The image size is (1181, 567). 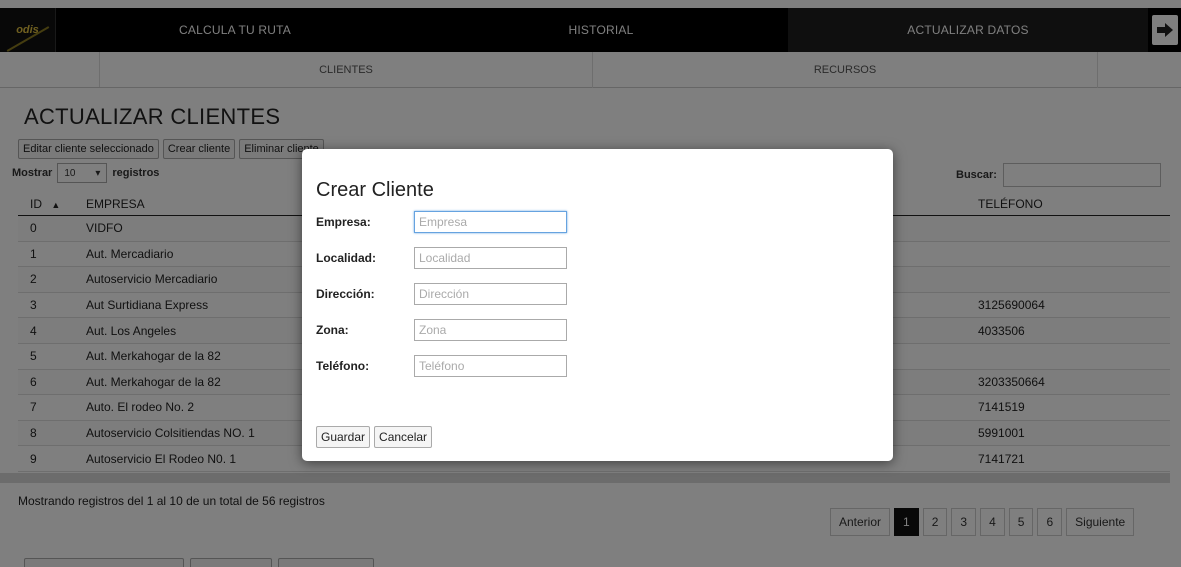 What do you see at coordinates (403, 437) in the screenshot?
I see `cancel-button: Cancelar` at bounding box center [403, 437].